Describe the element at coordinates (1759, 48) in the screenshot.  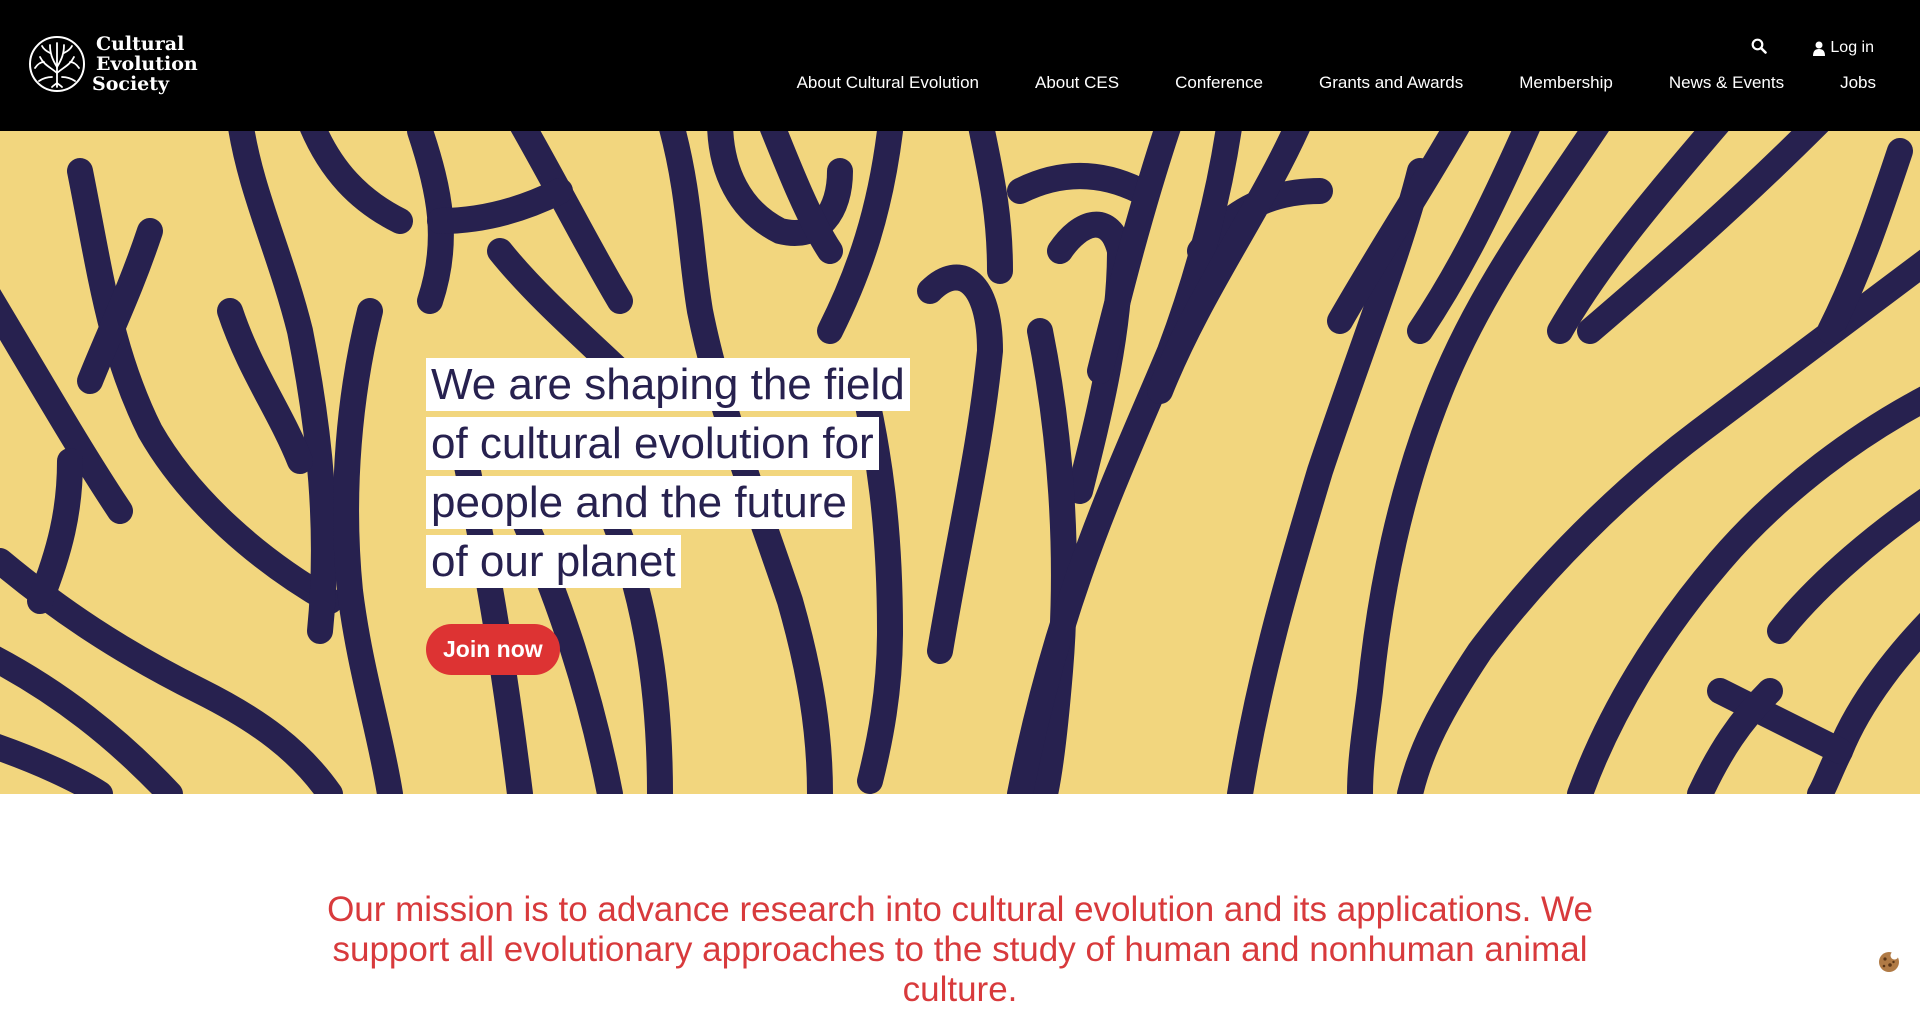
I see `search-icon` at that location.